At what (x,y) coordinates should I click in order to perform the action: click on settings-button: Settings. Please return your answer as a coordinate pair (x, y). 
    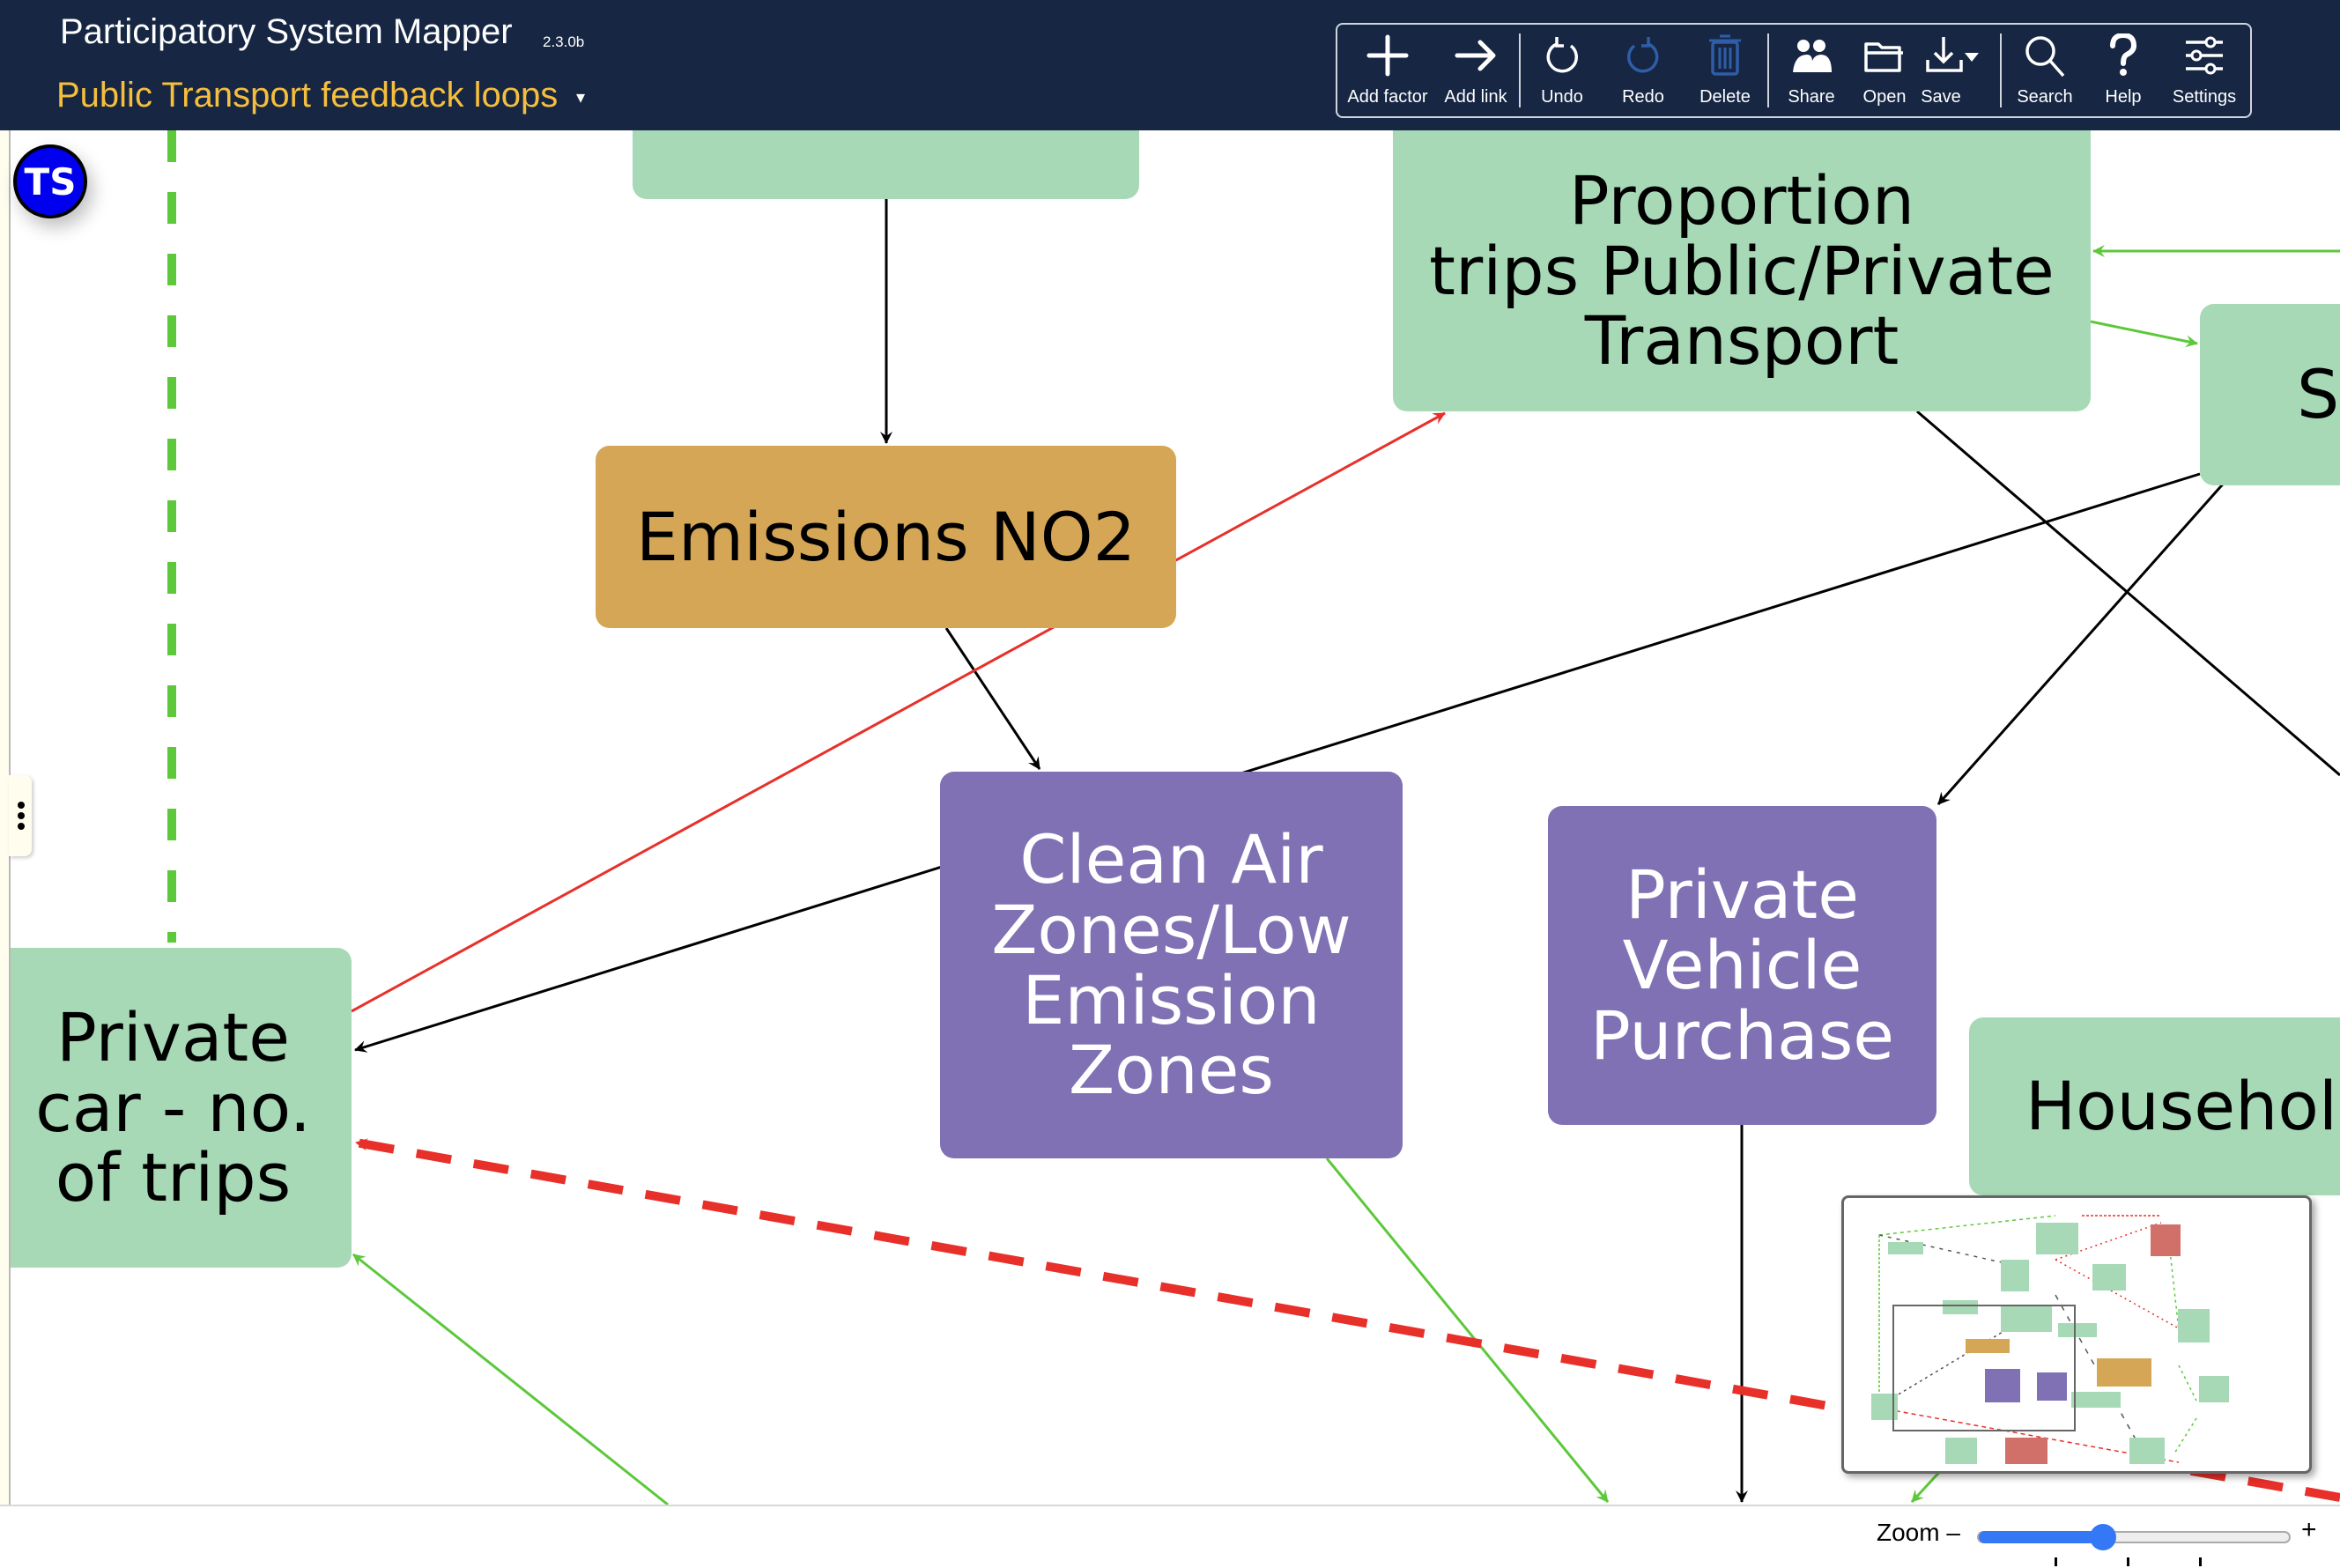
    Looking at the image, I should click on (2204, 70).